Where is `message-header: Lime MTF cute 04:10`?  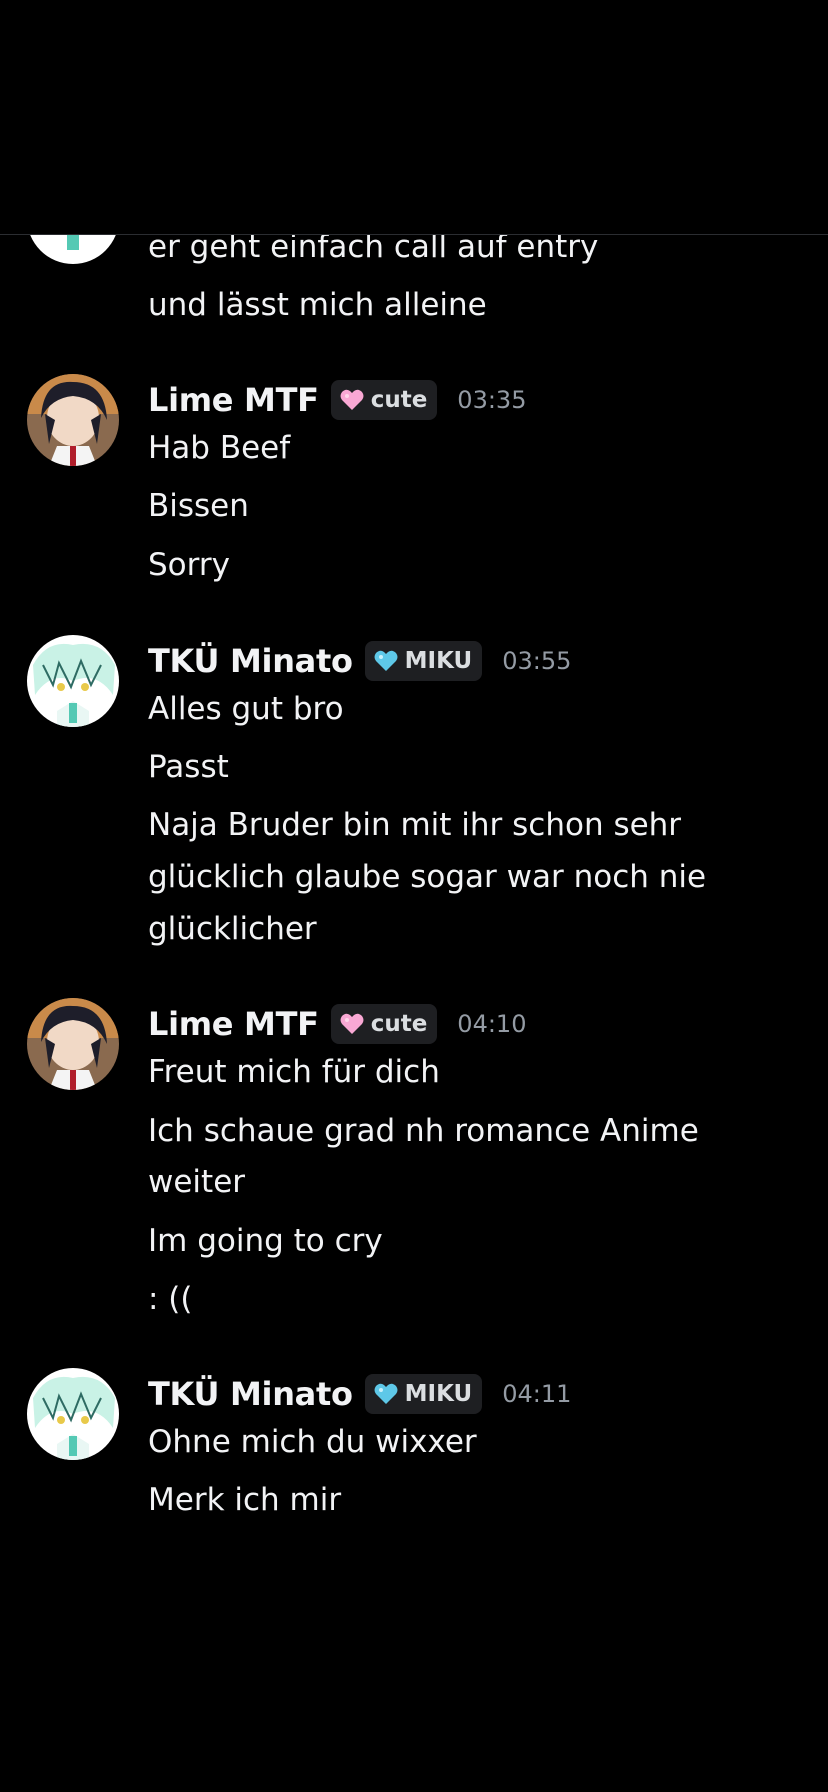 message-header: Lime MTF cute 04:10 is located at coordinates (337, 1024).